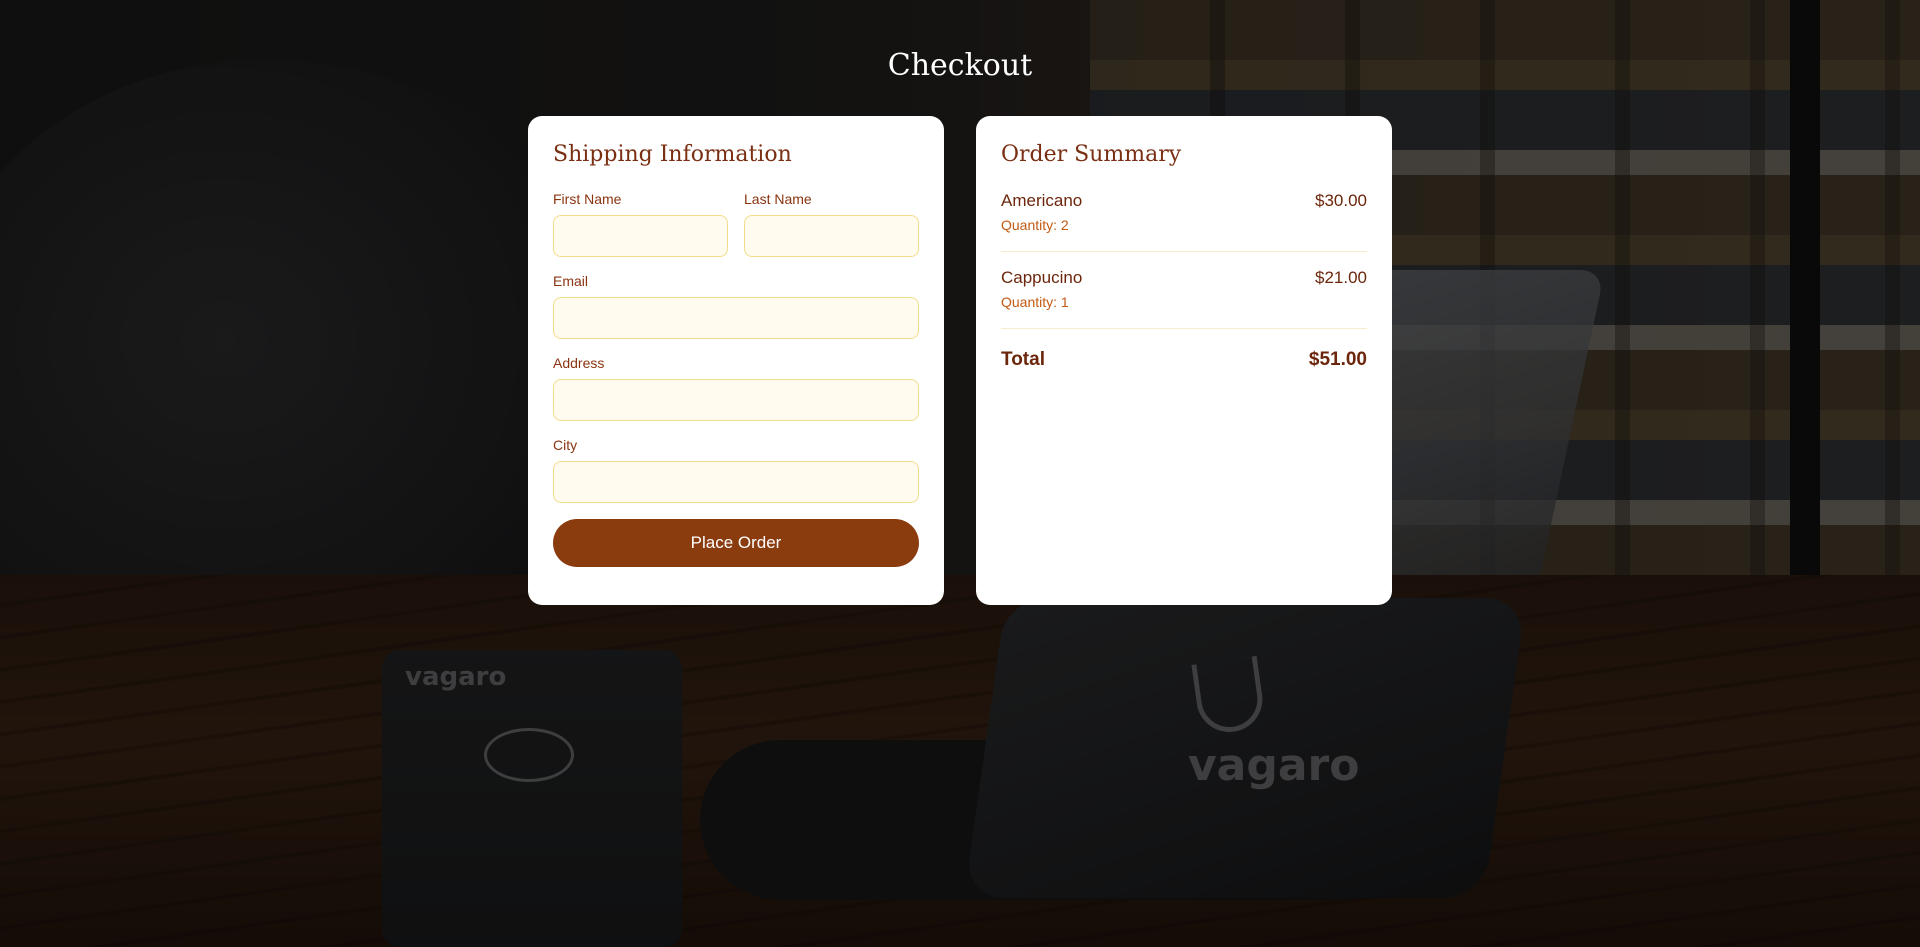  I want to click on address-input, so click(736, 400).